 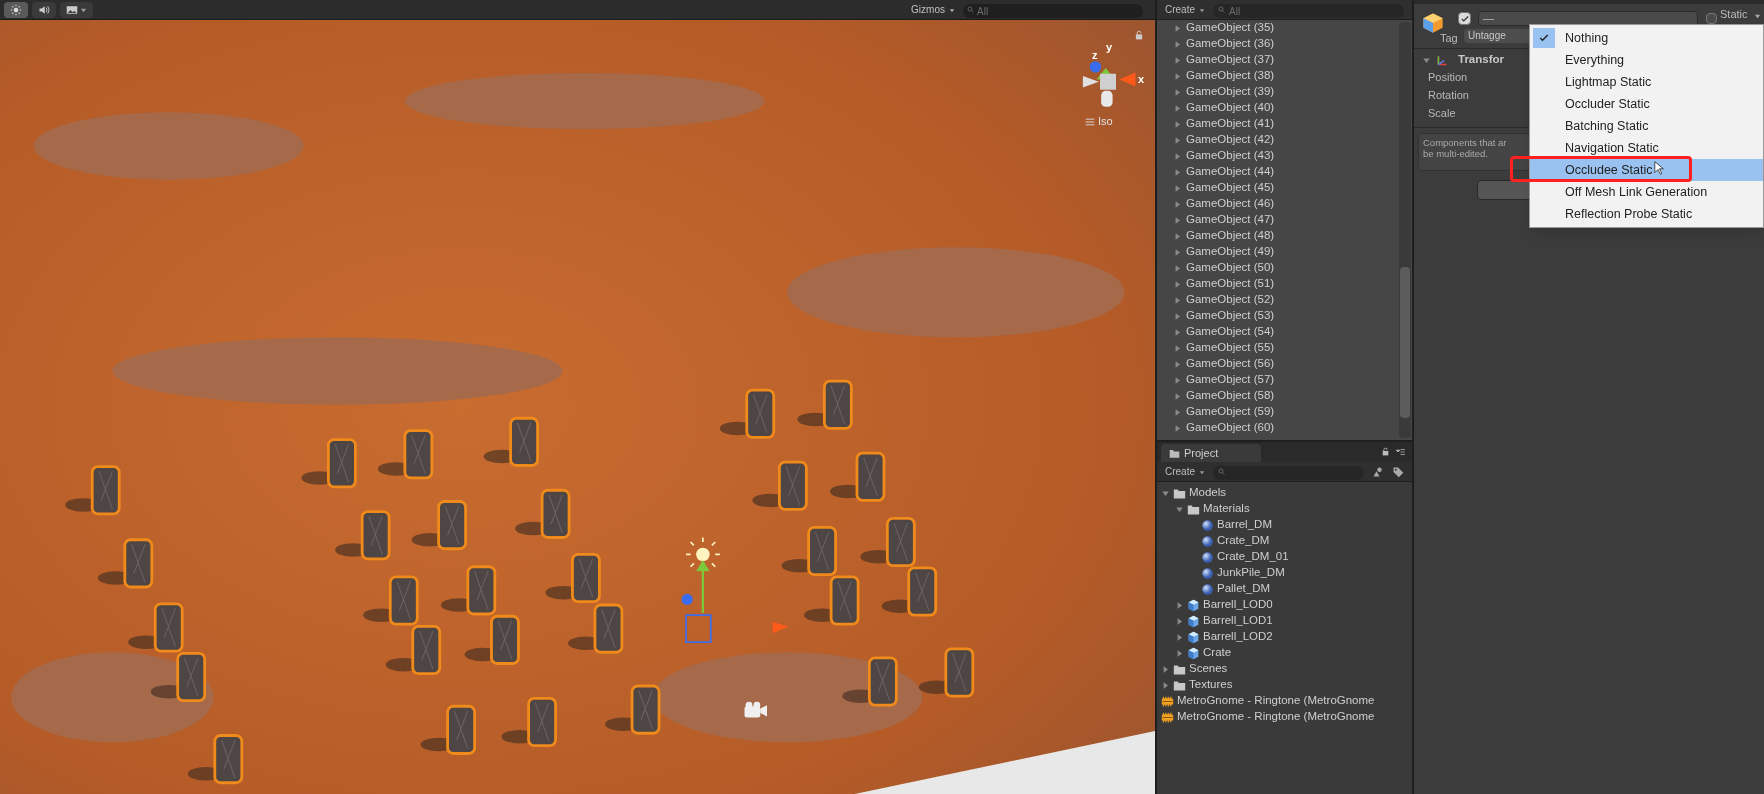 I want to click on search-field: All, so click(x=1053, y=11).